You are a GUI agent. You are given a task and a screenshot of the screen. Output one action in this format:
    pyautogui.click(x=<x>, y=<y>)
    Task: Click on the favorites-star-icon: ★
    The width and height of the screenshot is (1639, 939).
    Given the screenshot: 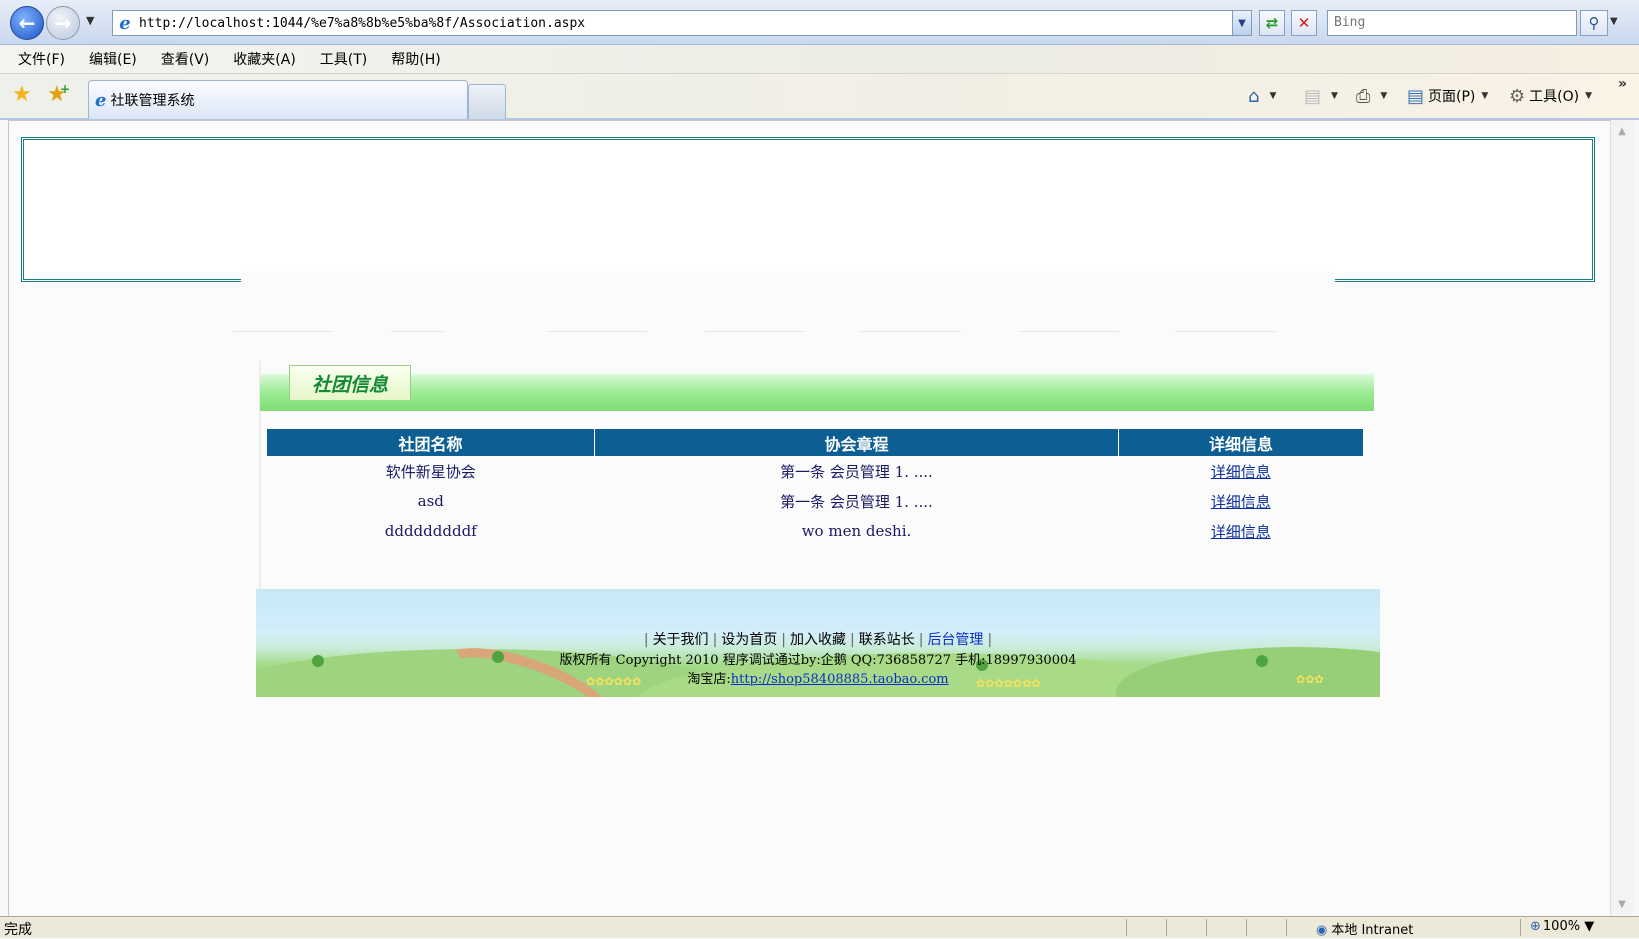 What is the action you would take?
    pyautogui.click(x=22, y=94)
    